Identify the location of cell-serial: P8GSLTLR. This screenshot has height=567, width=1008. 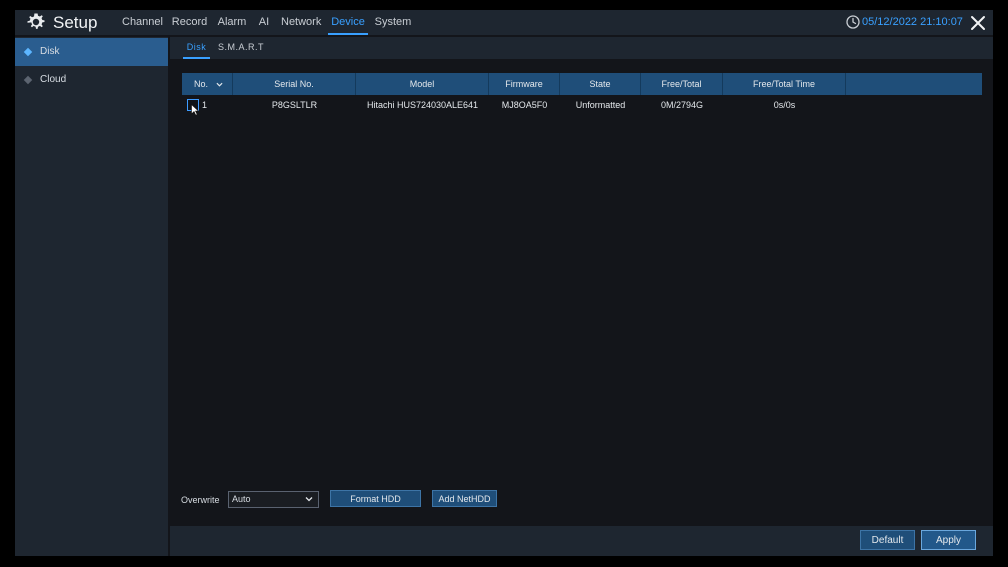
(294, 105).